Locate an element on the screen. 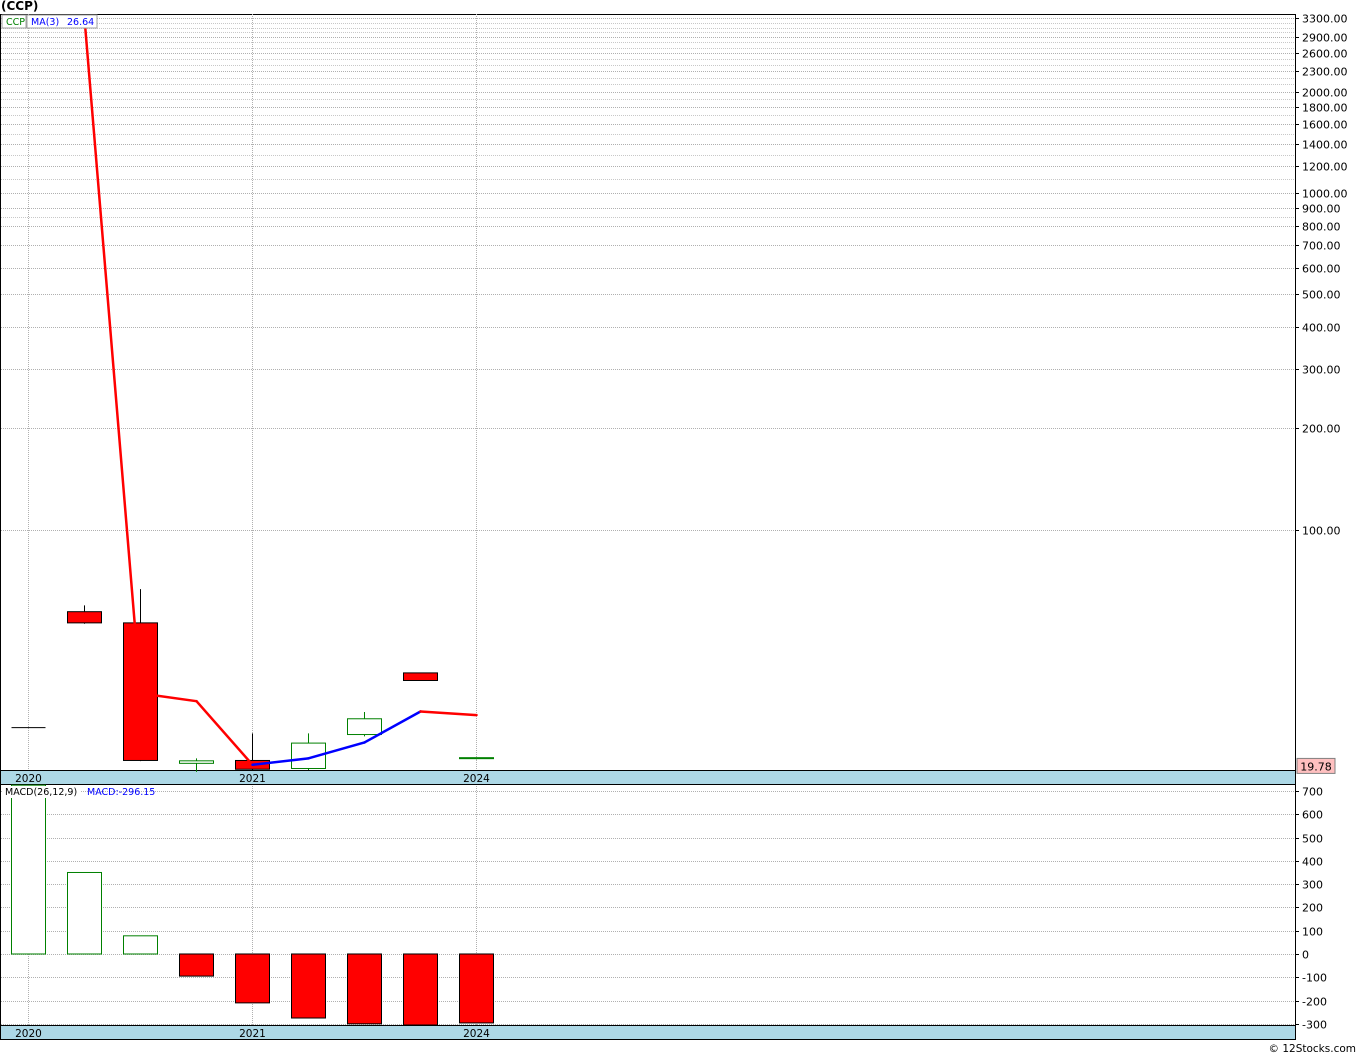  price-x-axis-band is located at coordinates (648, 777).